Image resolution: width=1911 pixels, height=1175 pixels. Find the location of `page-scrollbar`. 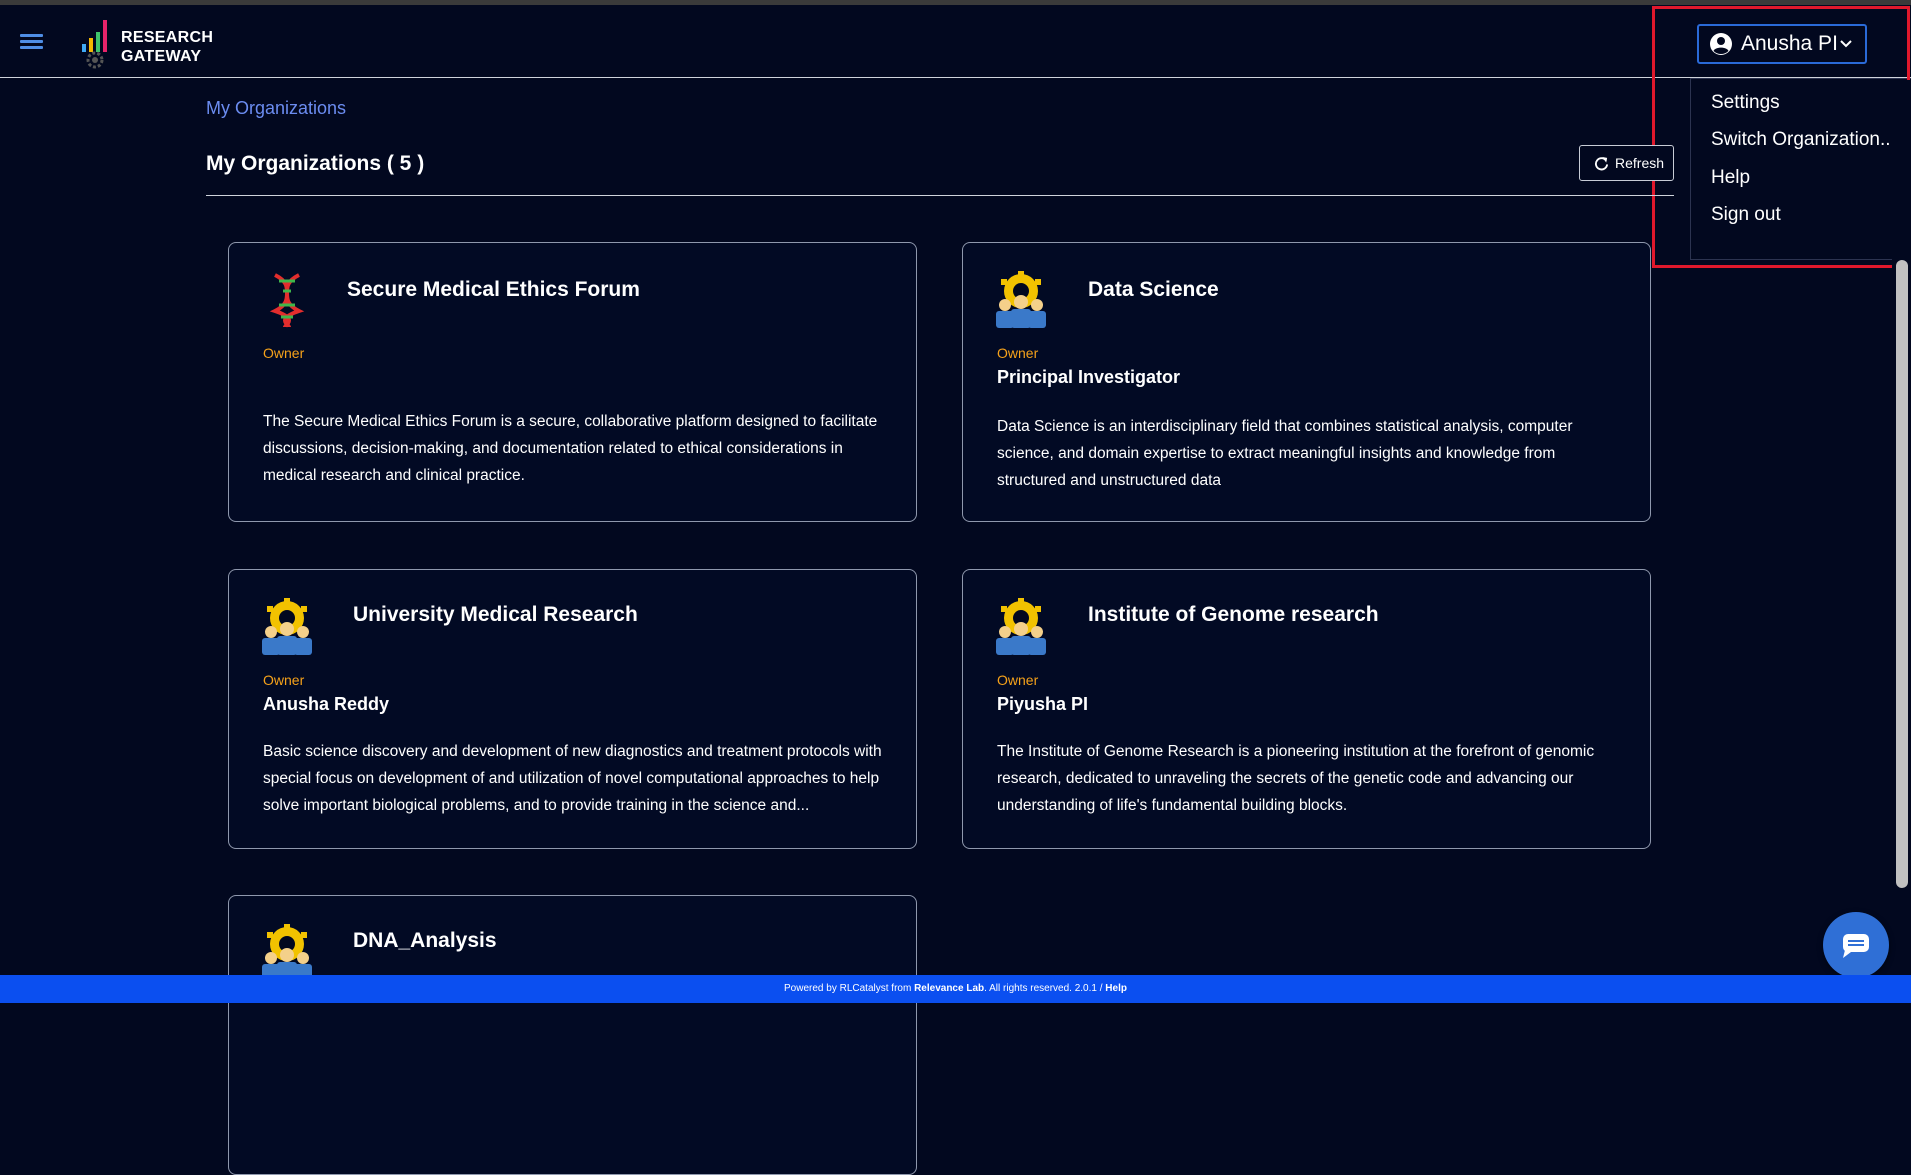

page-scrollbar is located at coordinates (1901, 527).